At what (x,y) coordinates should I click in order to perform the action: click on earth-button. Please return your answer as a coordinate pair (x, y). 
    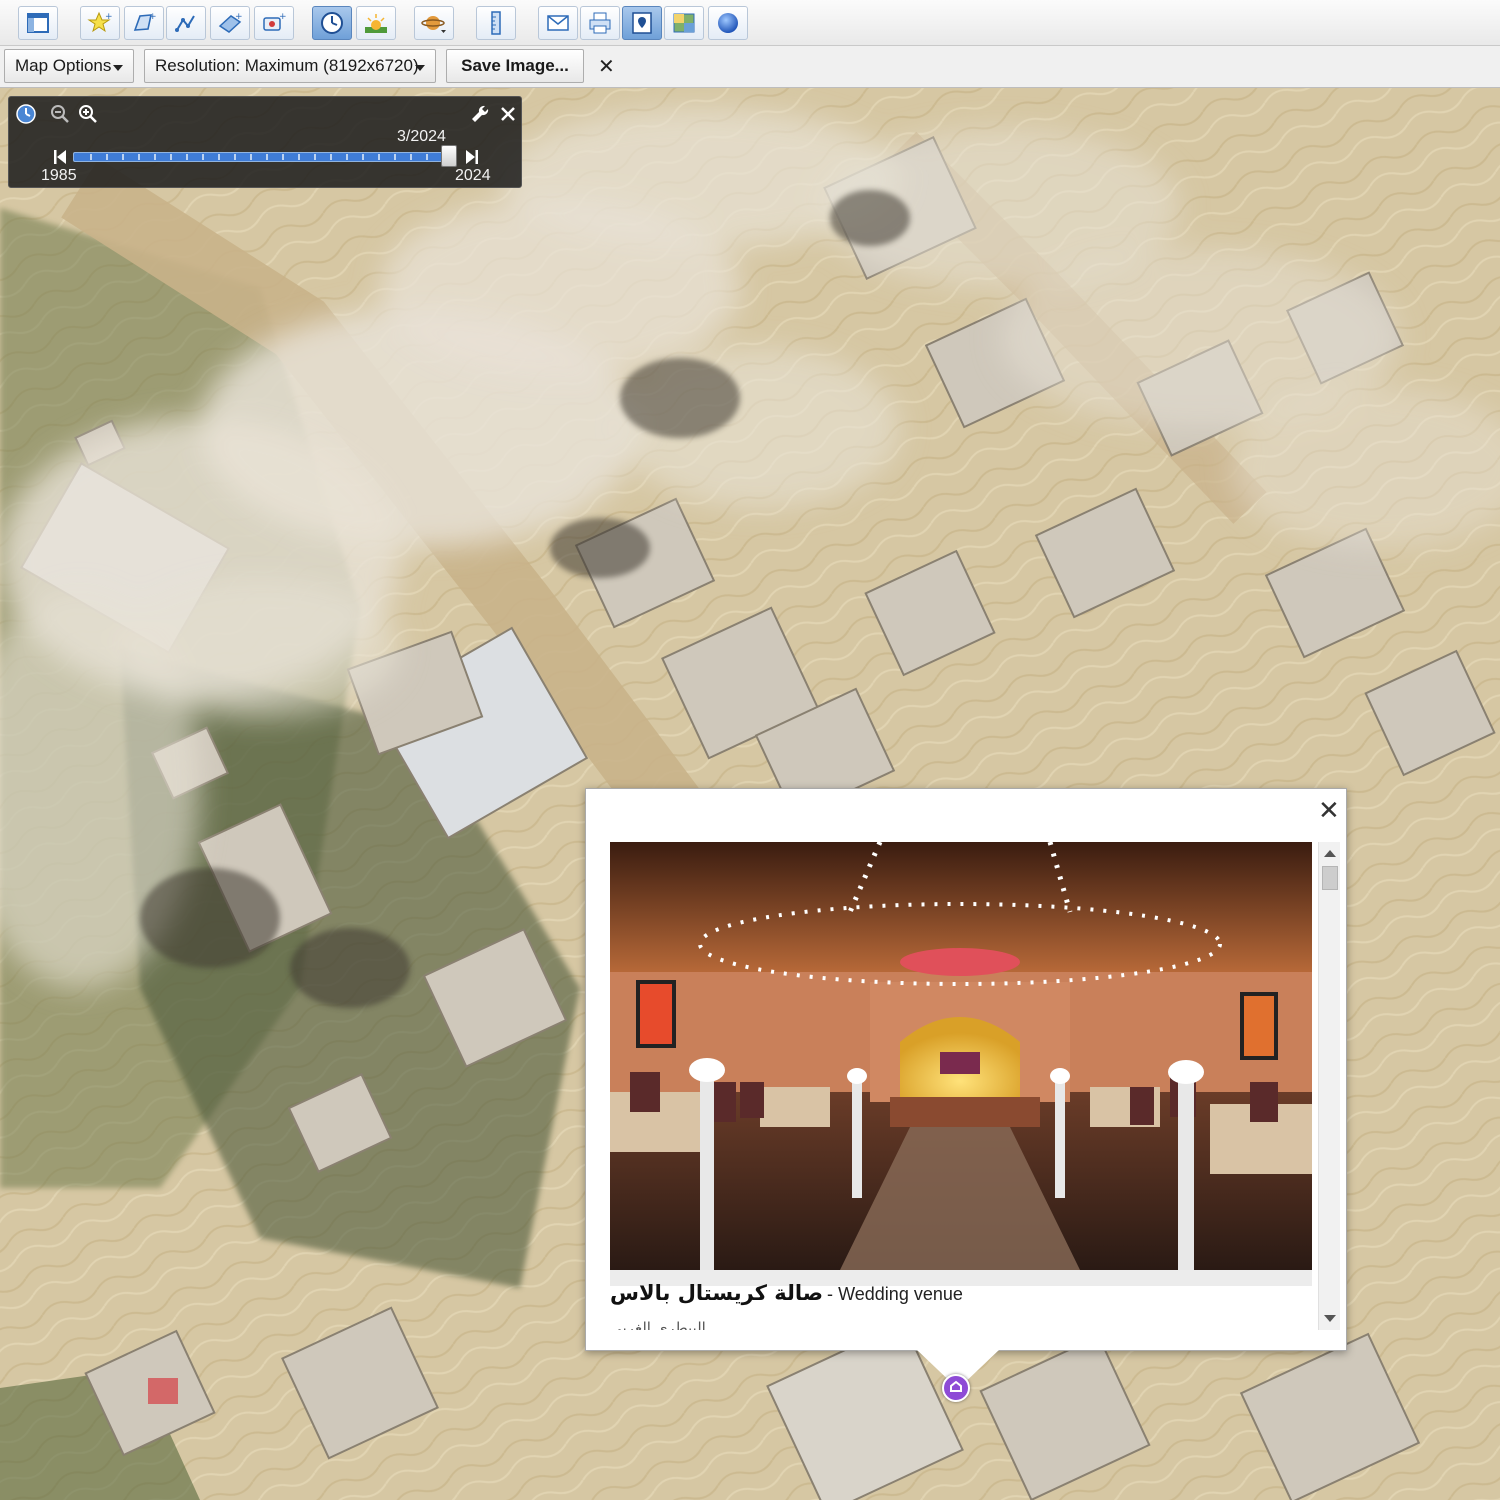
    Looking at the image, I should click on (728, 23).